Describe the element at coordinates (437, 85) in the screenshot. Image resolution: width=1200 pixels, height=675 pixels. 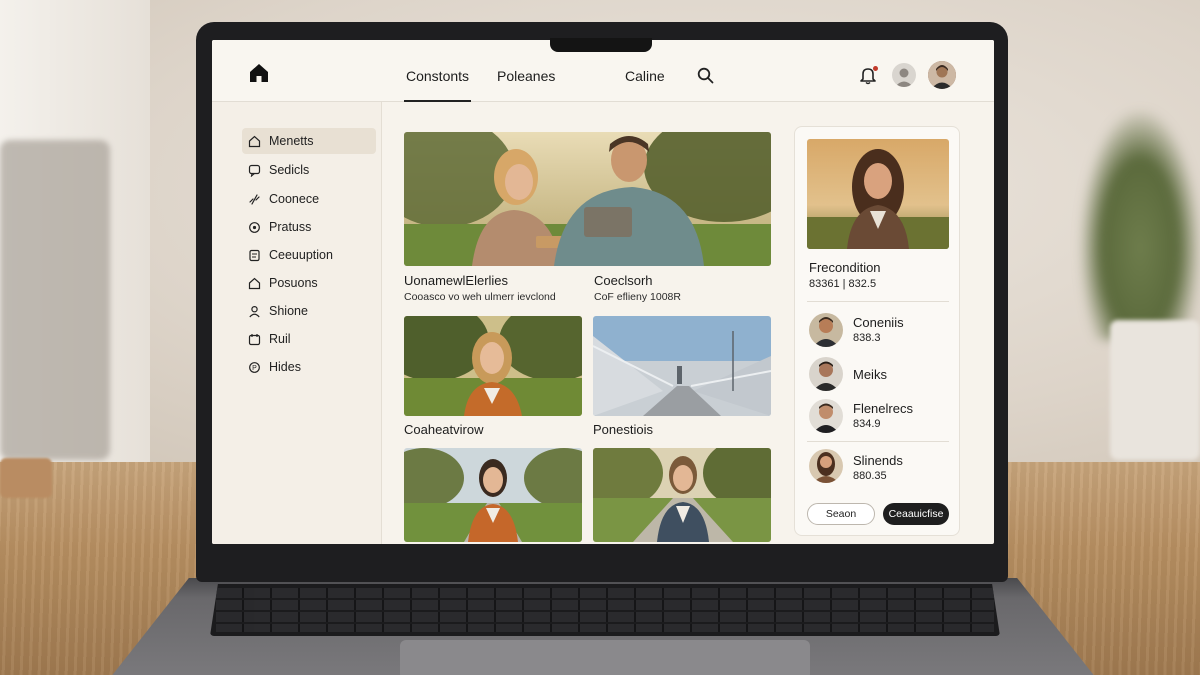
I see `tab-constonts: Constonts` at that location.